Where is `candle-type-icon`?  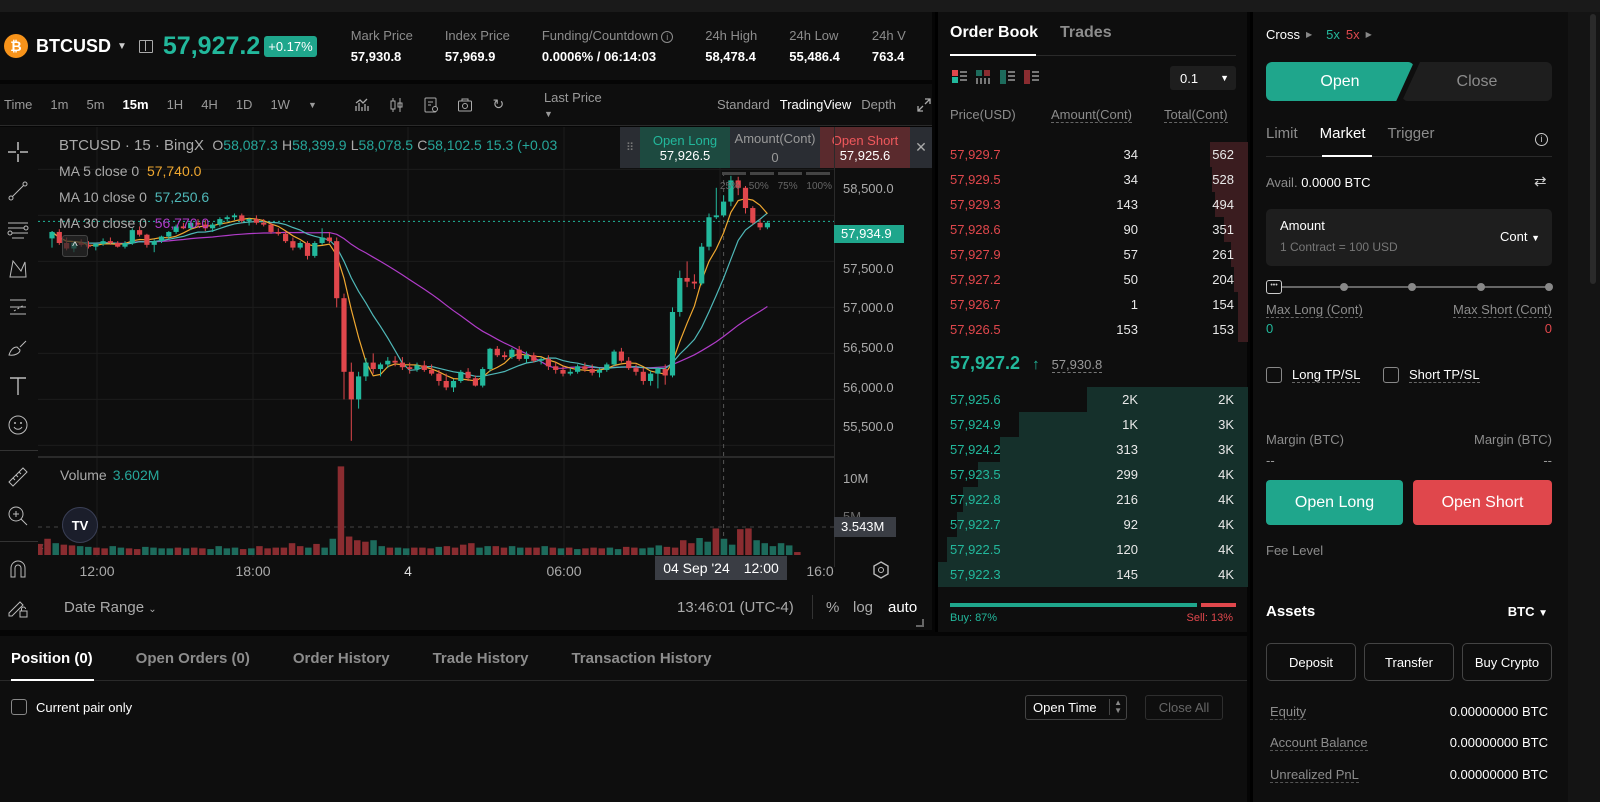 candle-type-icon is located at coordinates (397, 105).